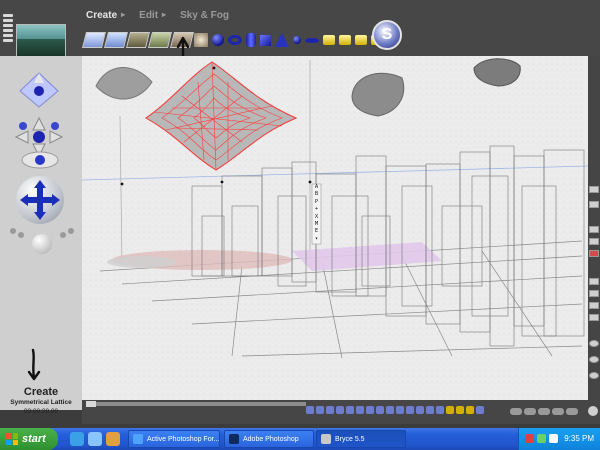 The image size is (600, 450). Describe the element at coordinates (316, 231) in the screenshot. I see `toolbox-item-e: E` at that location.